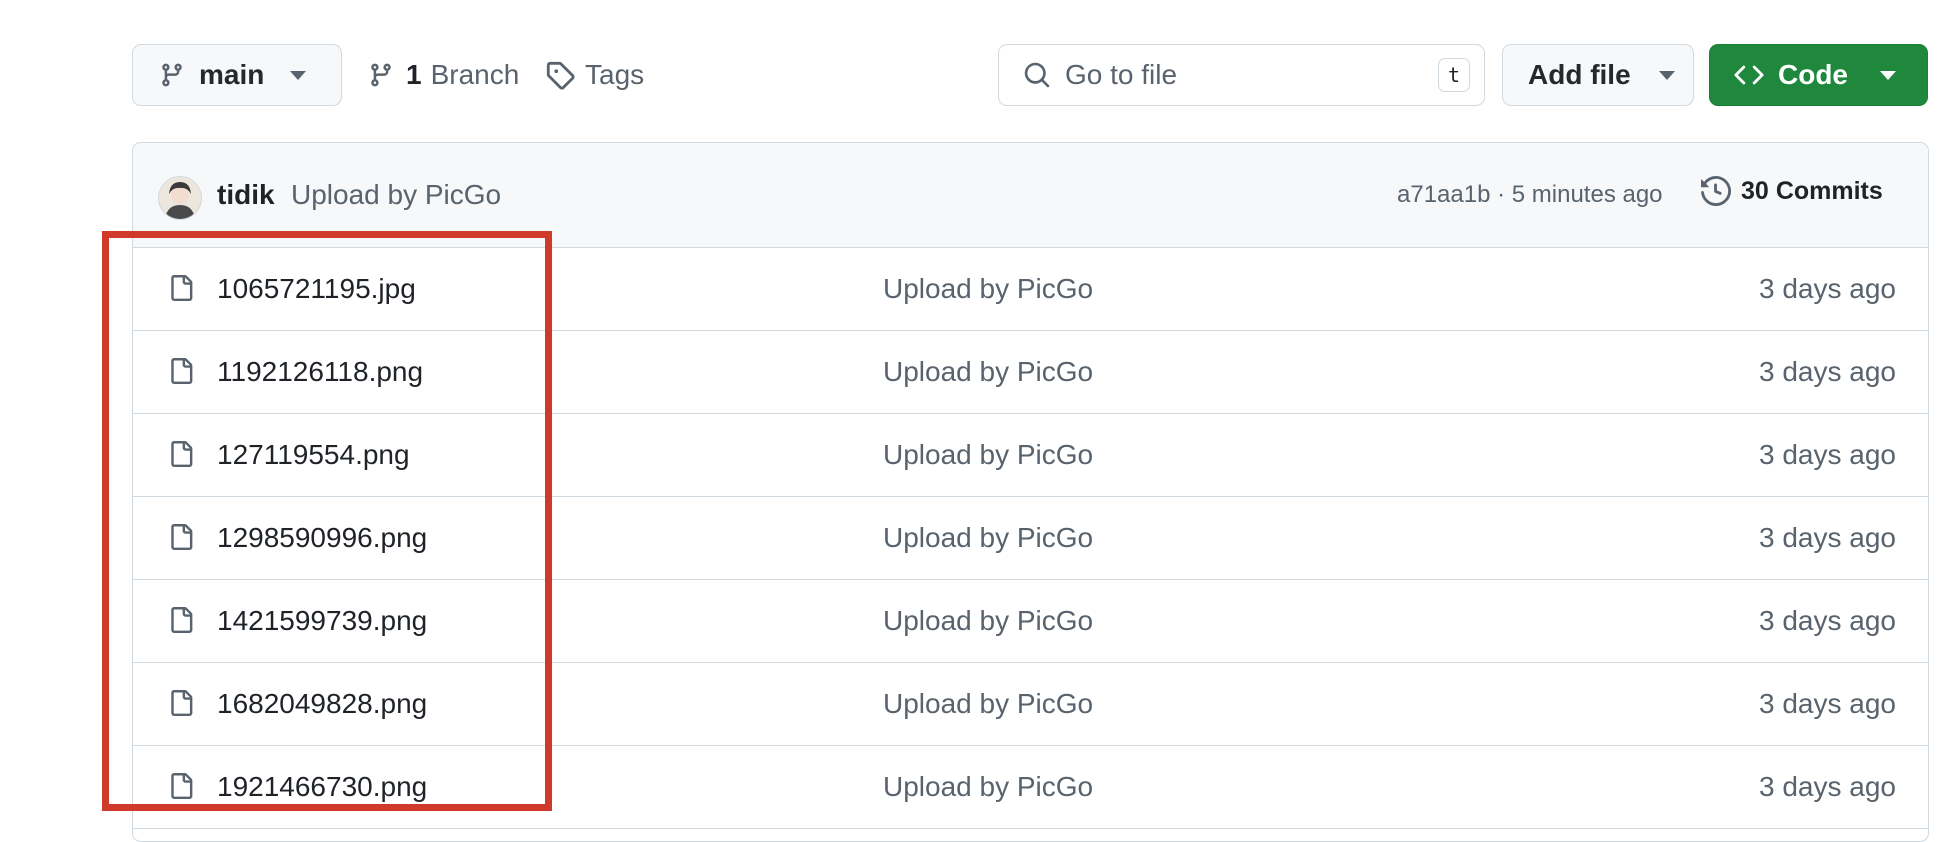  I want to click on branches-link: 1 Branch, so click(443, 75).